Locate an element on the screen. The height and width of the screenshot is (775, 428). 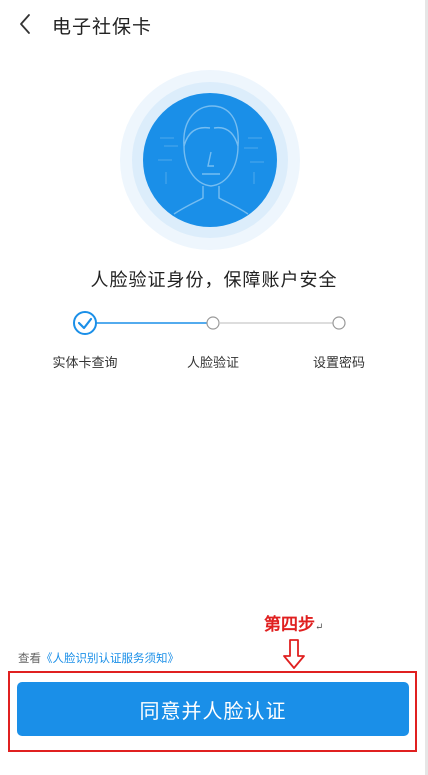
step-dot-face is located at coordinates (213, 323).